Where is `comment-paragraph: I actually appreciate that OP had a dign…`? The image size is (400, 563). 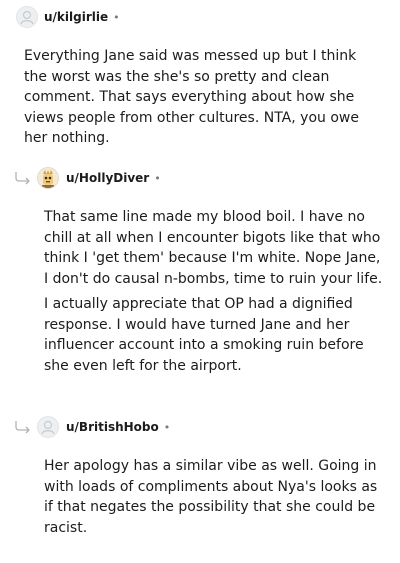 comment-paragraph: I actually appreciate that OP had a dign… is located at coordinates (204, 335).